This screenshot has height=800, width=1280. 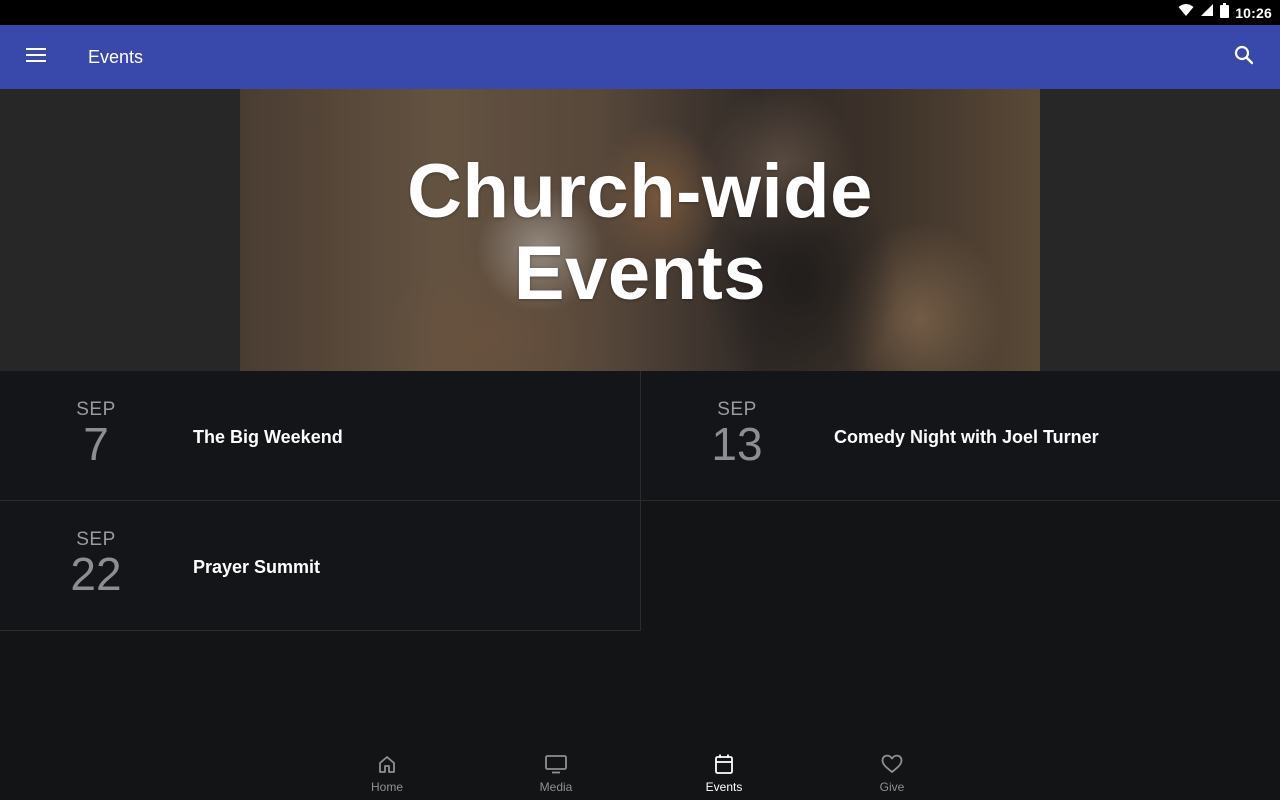 What do you see at coordinates (268, 437) in the screenshot?
I see `event-title: The Big Weekend` at bounding box center [268, 437].